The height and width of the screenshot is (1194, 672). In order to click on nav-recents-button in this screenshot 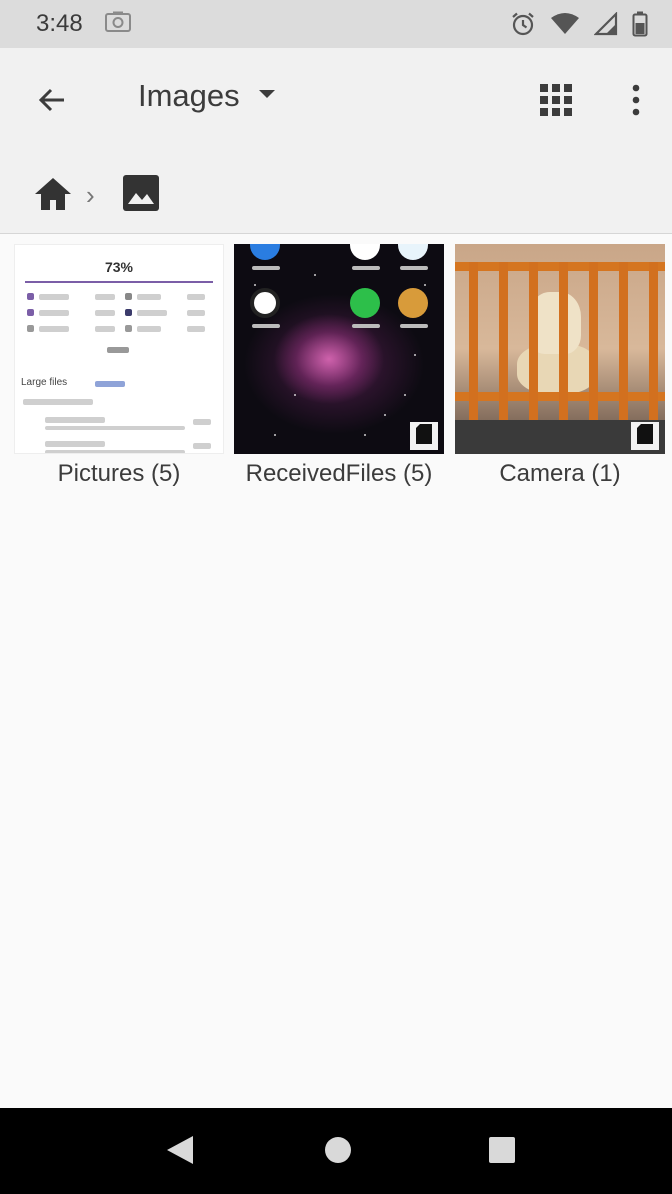, I will do `click(502, 1152)`.